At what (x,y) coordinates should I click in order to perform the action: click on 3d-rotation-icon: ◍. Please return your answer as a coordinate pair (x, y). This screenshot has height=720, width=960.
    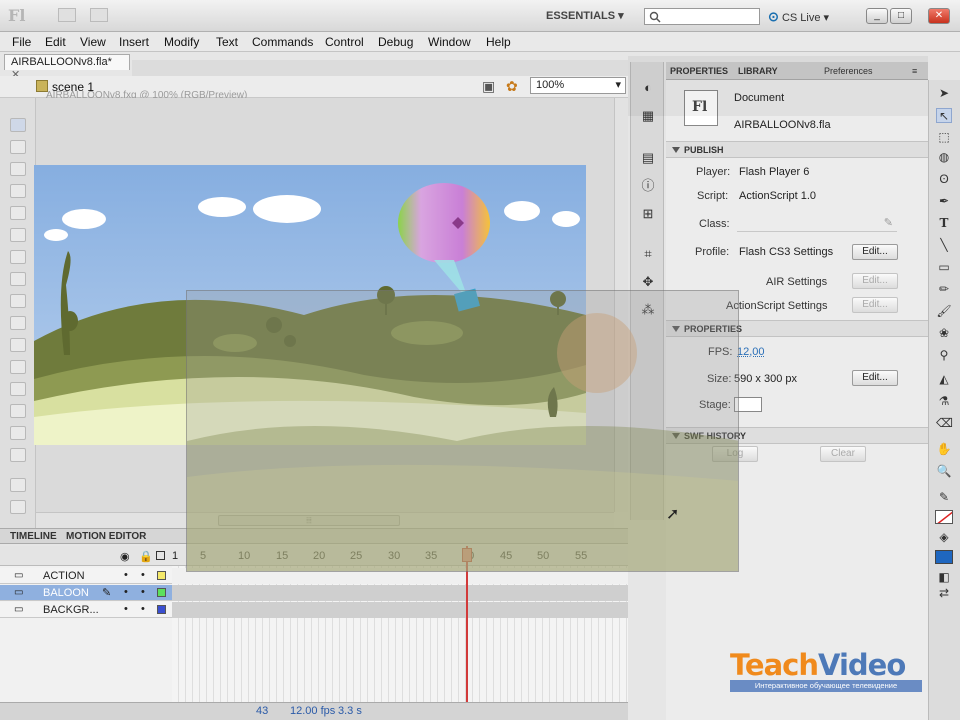
    Looking at the image, I should click on (944, 157).